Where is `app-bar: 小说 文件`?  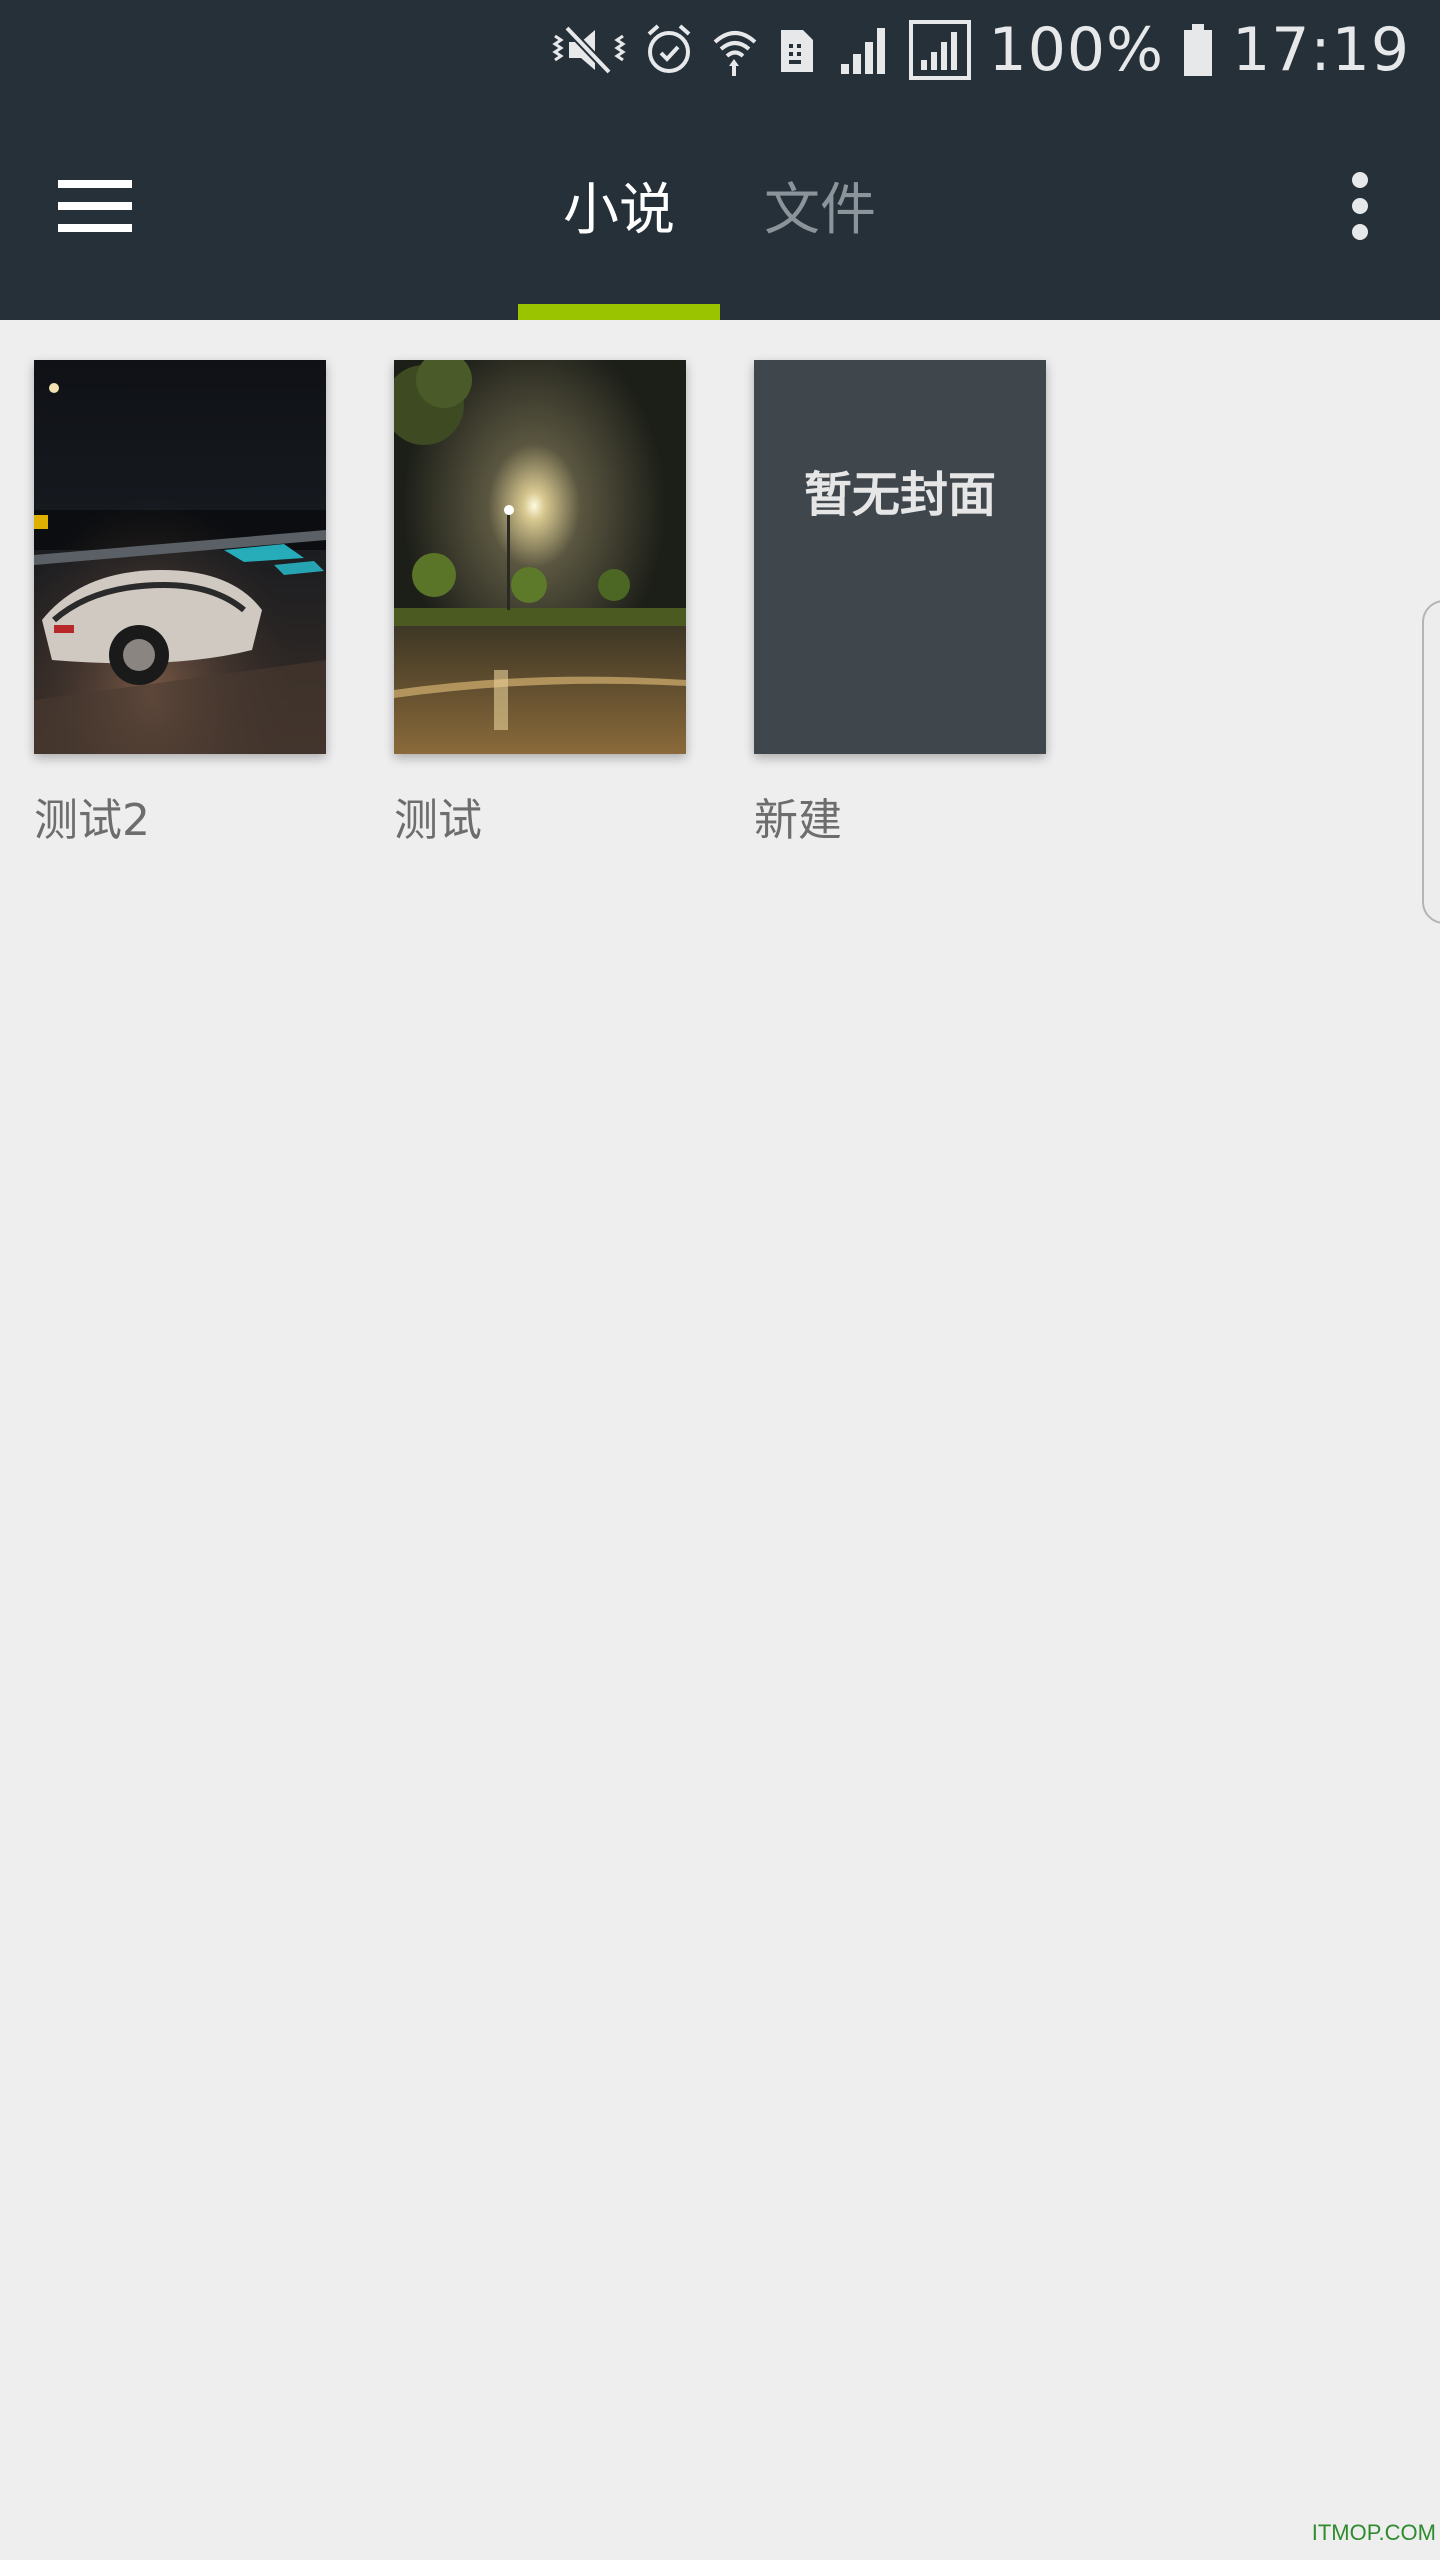
app-bar: 小说 文件 is located at coordinates (720, 210).